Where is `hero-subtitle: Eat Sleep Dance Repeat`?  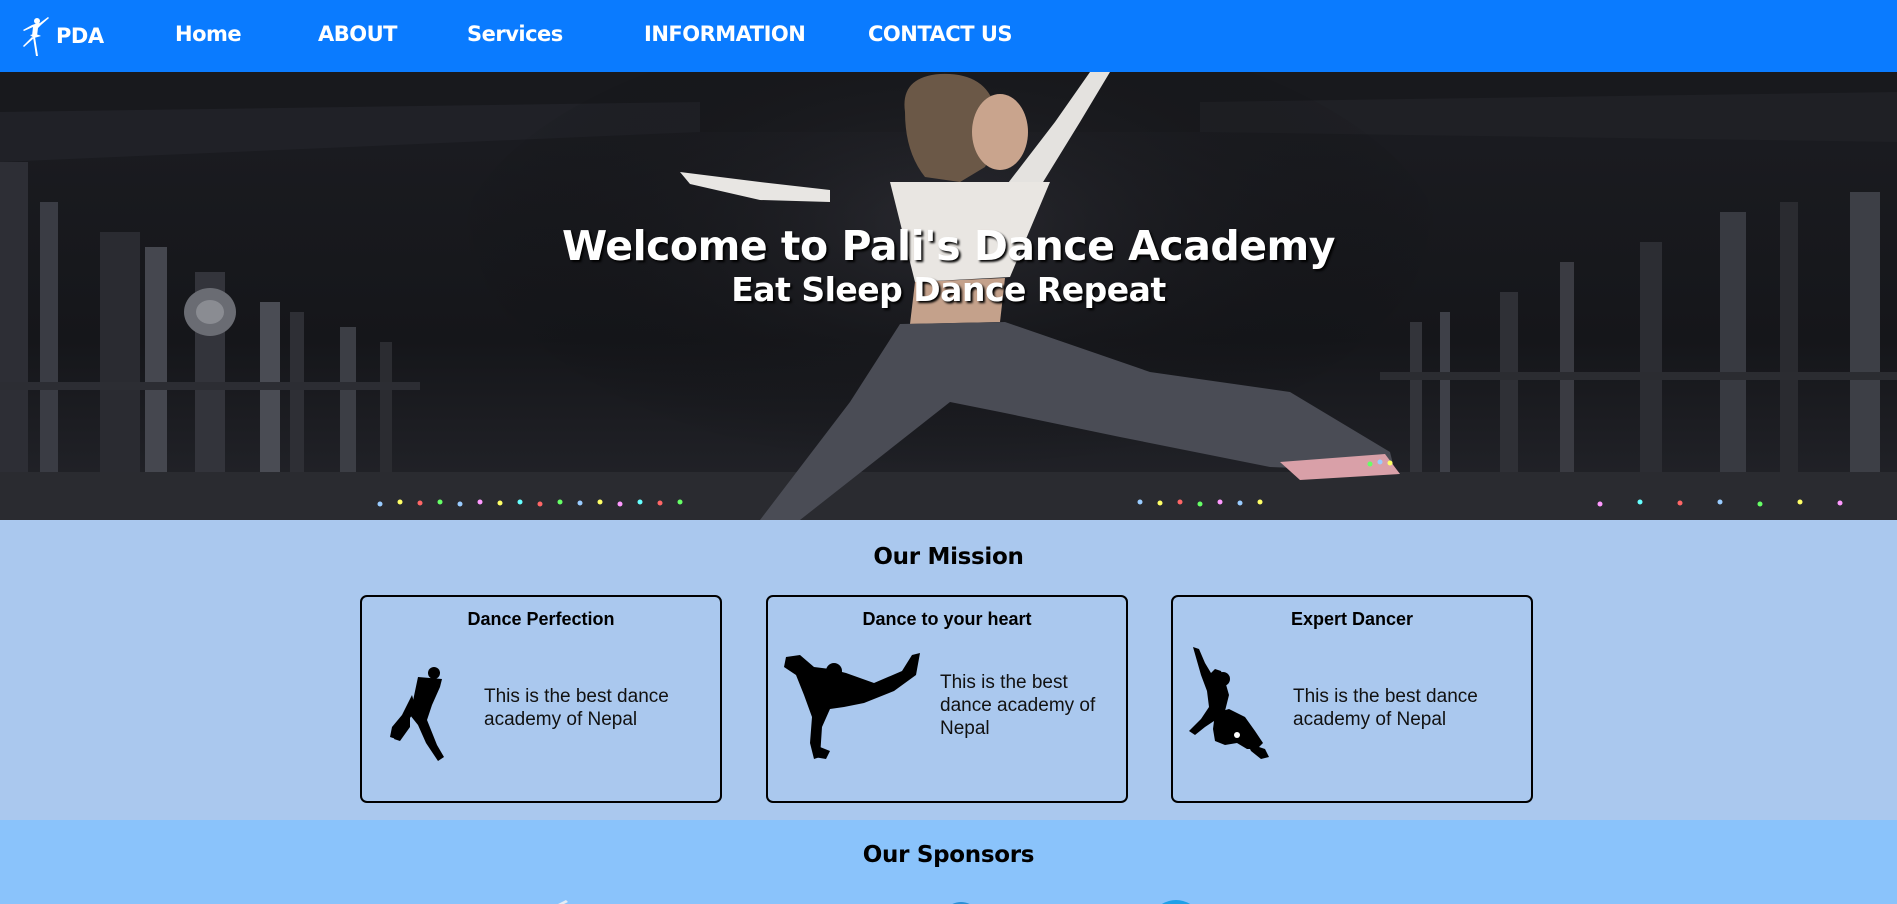
hero-subtitle: Eat Sleep Dance Repeat is located at coordinates (948, 289).